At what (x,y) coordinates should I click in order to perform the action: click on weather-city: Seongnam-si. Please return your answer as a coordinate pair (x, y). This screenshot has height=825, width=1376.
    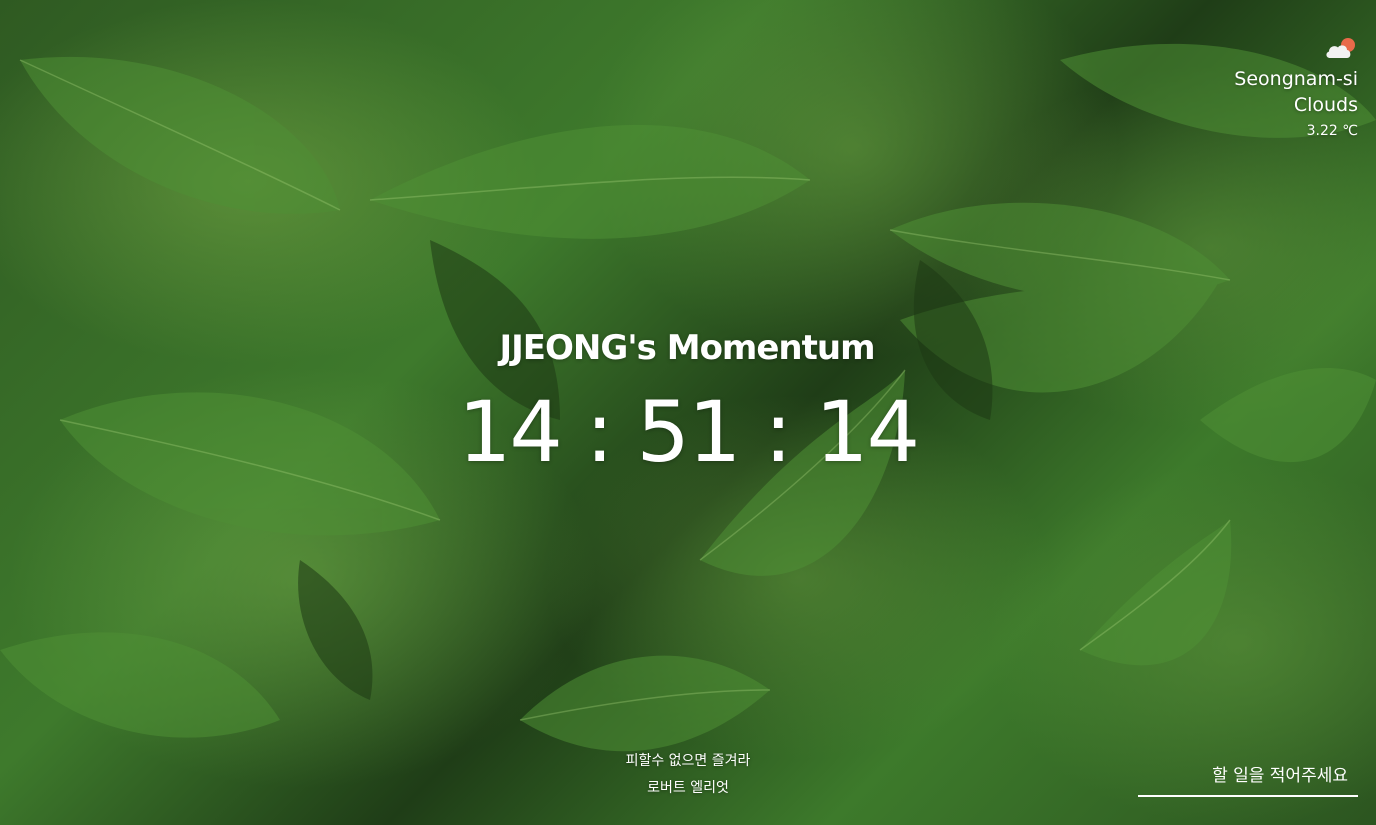
    Looking at the image, I should click on (1296, 79).